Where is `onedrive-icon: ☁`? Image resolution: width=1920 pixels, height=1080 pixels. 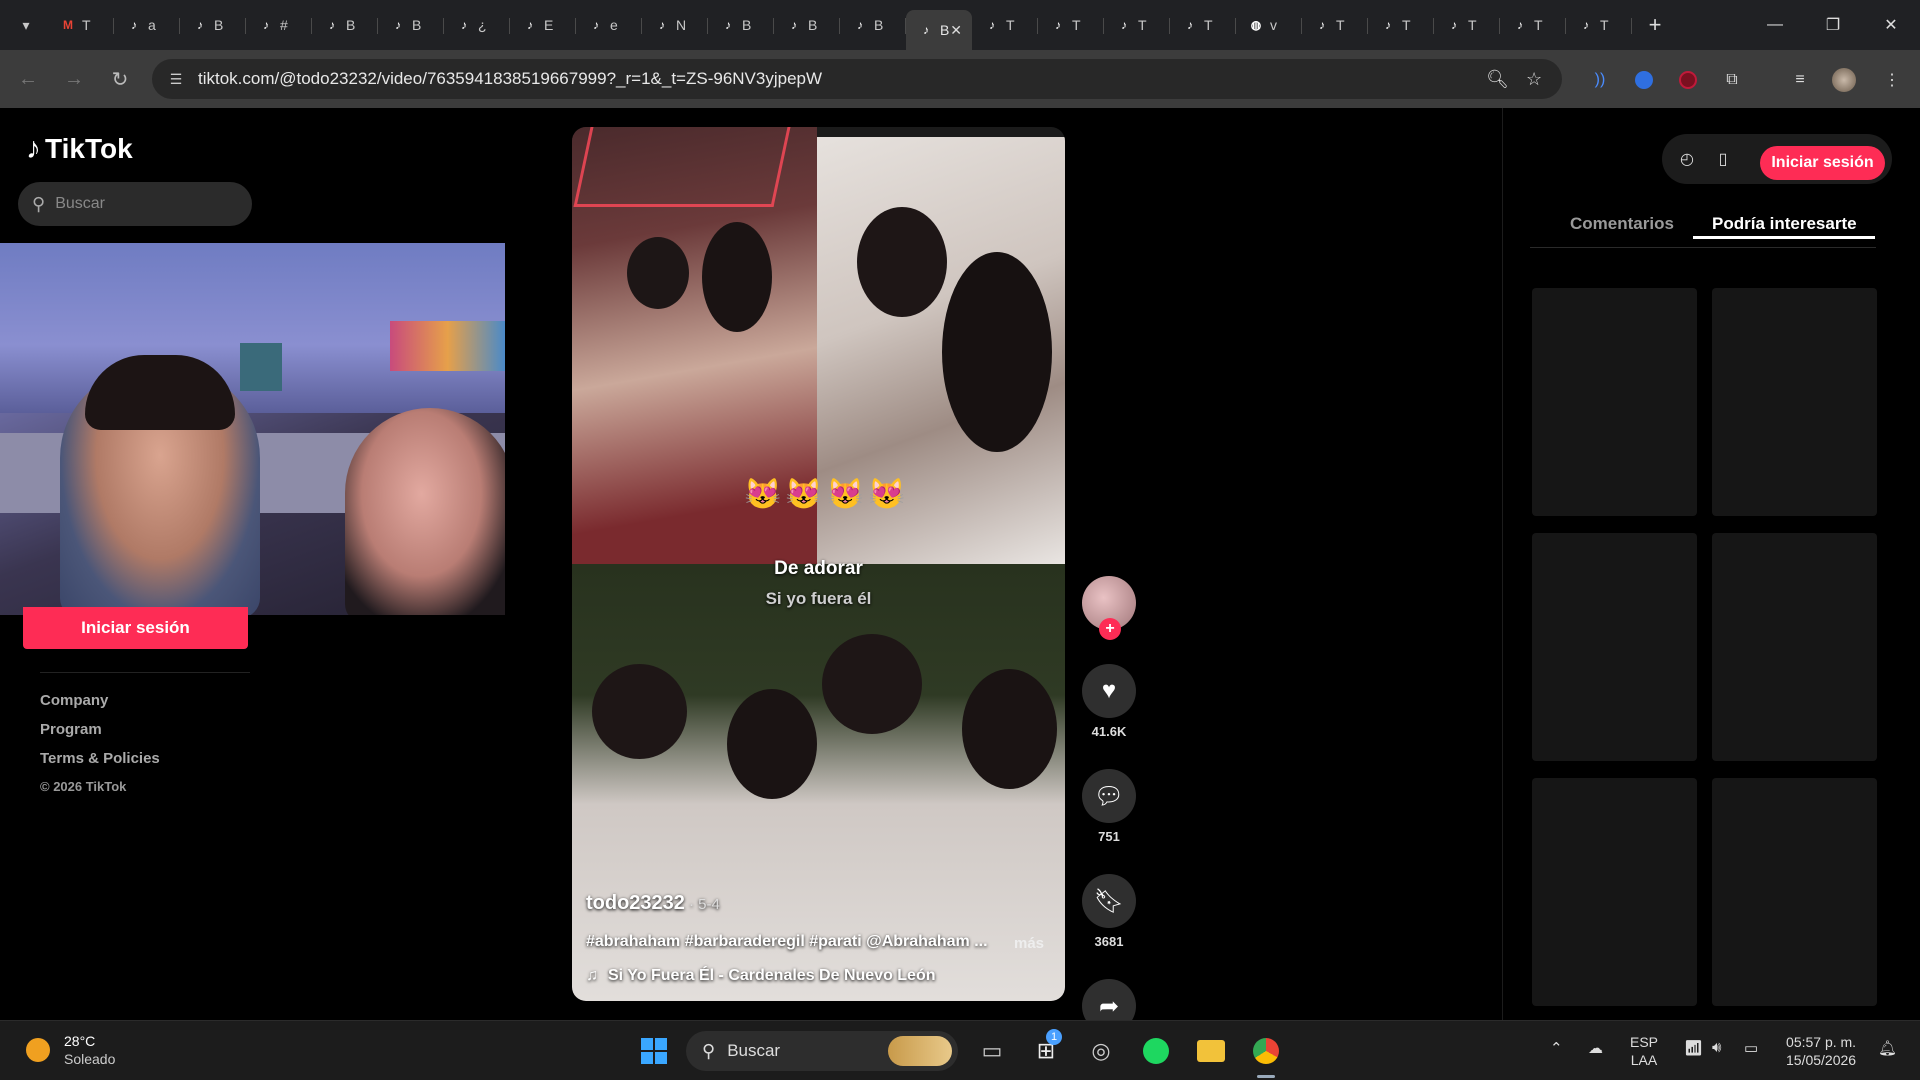 onedrive-icon: ☁ is located at coordinates (1595, 1048).